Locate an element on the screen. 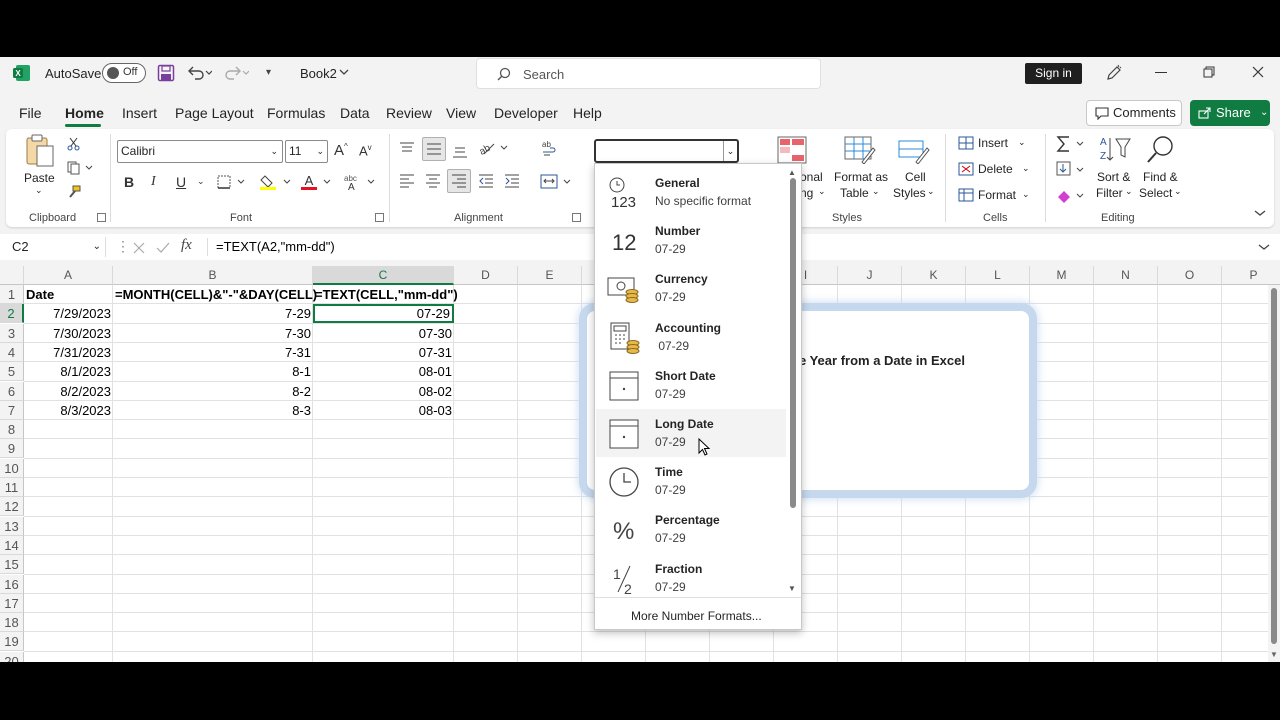 Image resolution: width=1280 pixels, height=720 pixels. font-name-box: Calibri ⌄ is located at coordinates (200, 151).